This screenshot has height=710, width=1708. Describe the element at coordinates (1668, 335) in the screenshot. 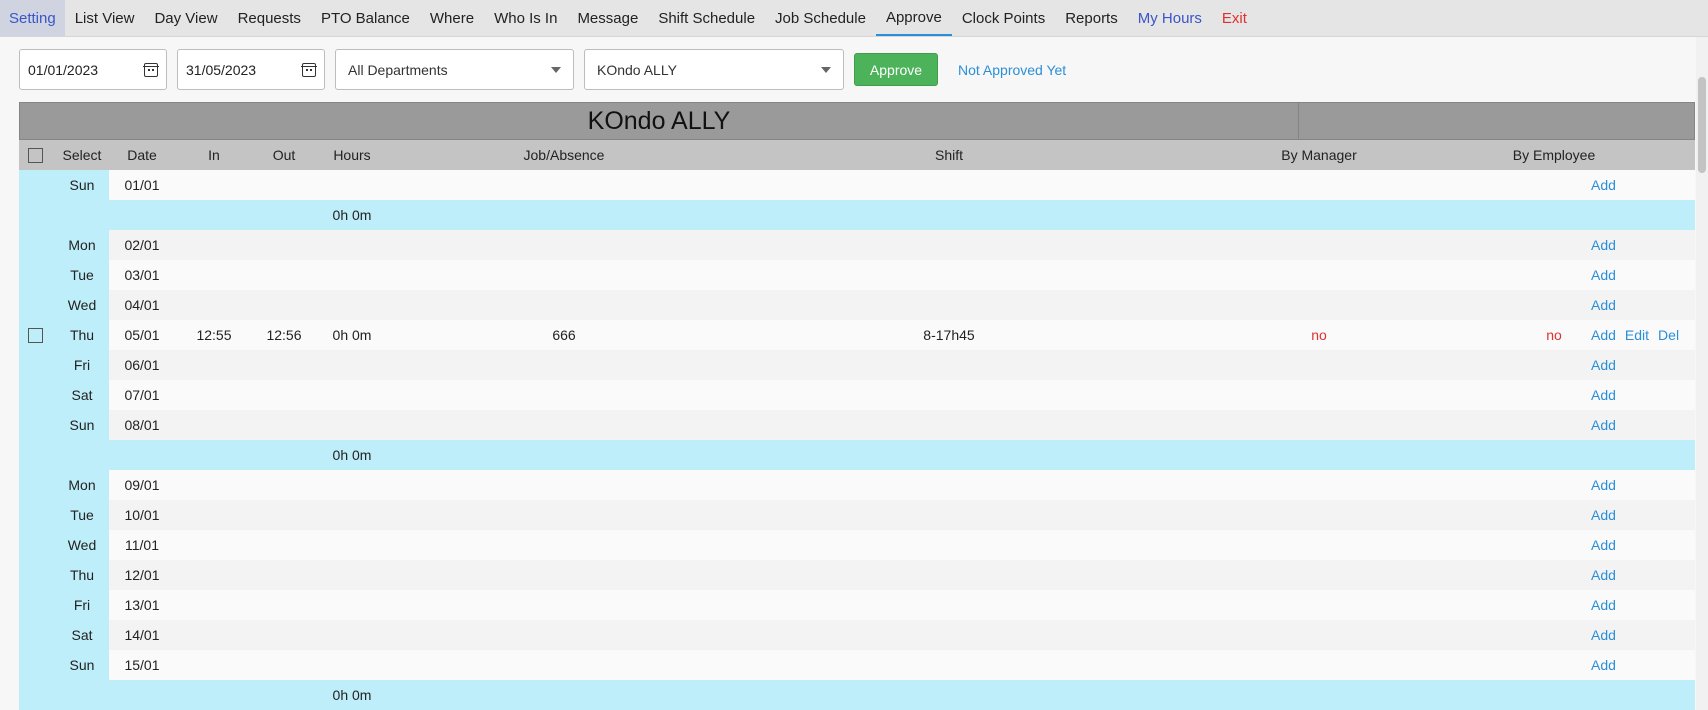

I see `delete-link: Del` at that location.